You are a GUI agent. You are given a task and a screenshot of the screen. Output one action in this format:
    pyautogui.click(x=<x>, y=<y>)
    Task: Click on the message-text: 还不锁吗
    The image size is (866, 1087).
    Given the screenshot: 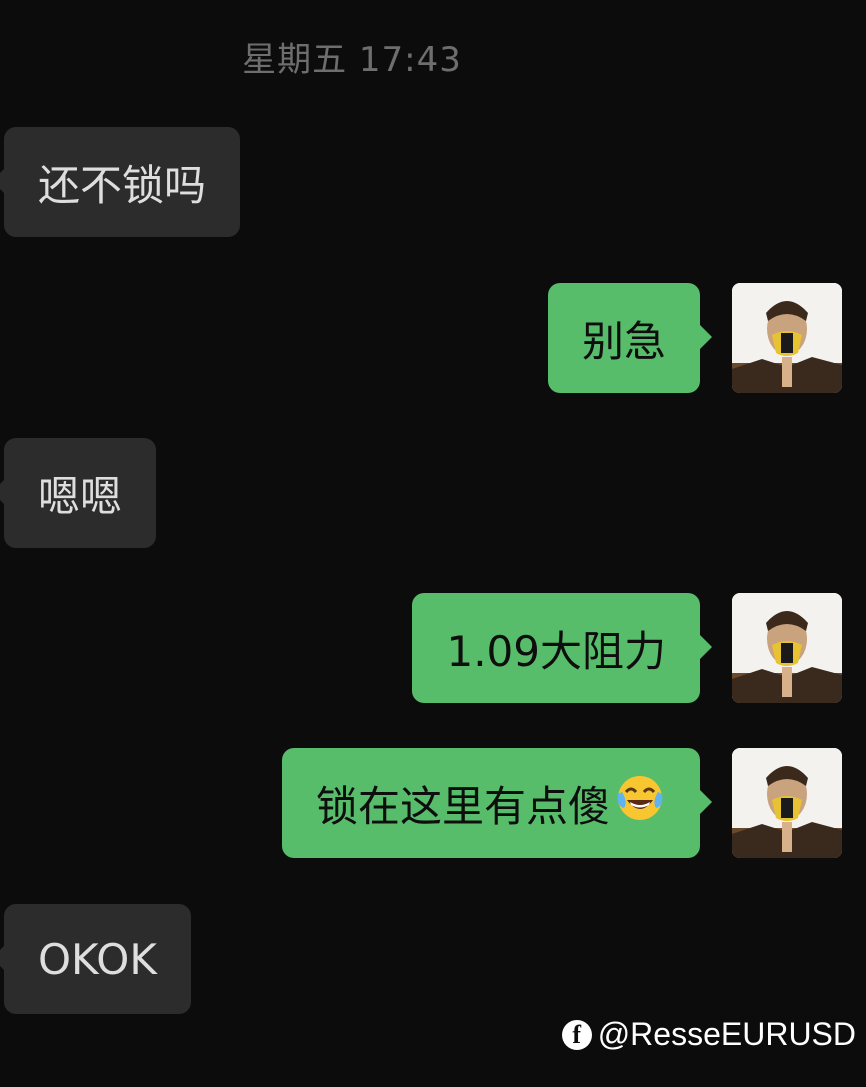 What is the action you would take?
    pyautogui.click(x=122, y=185)
    